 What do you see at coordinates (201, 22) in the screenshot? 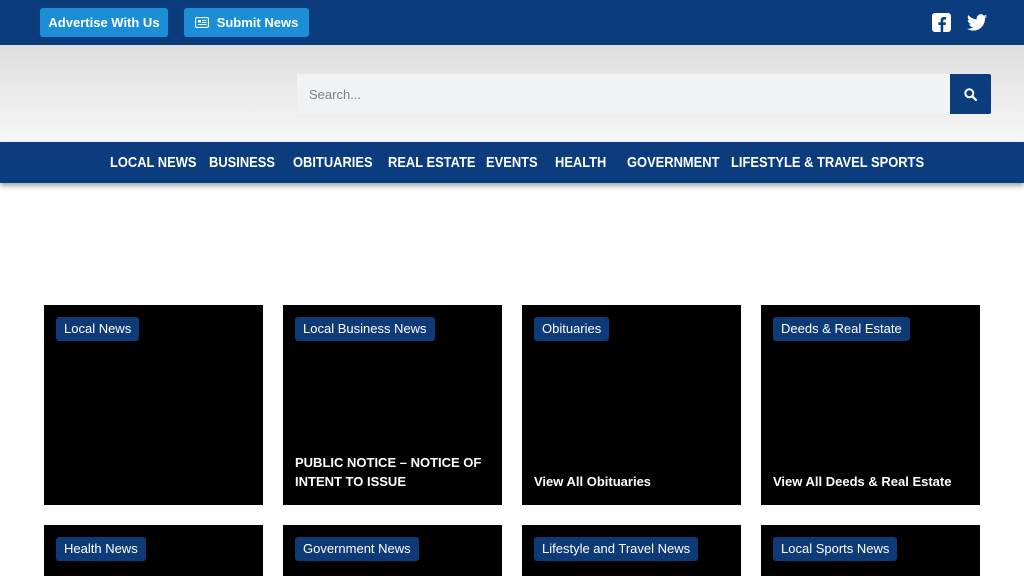
I see `newspaper-icon` at bounding box center [201, 22].